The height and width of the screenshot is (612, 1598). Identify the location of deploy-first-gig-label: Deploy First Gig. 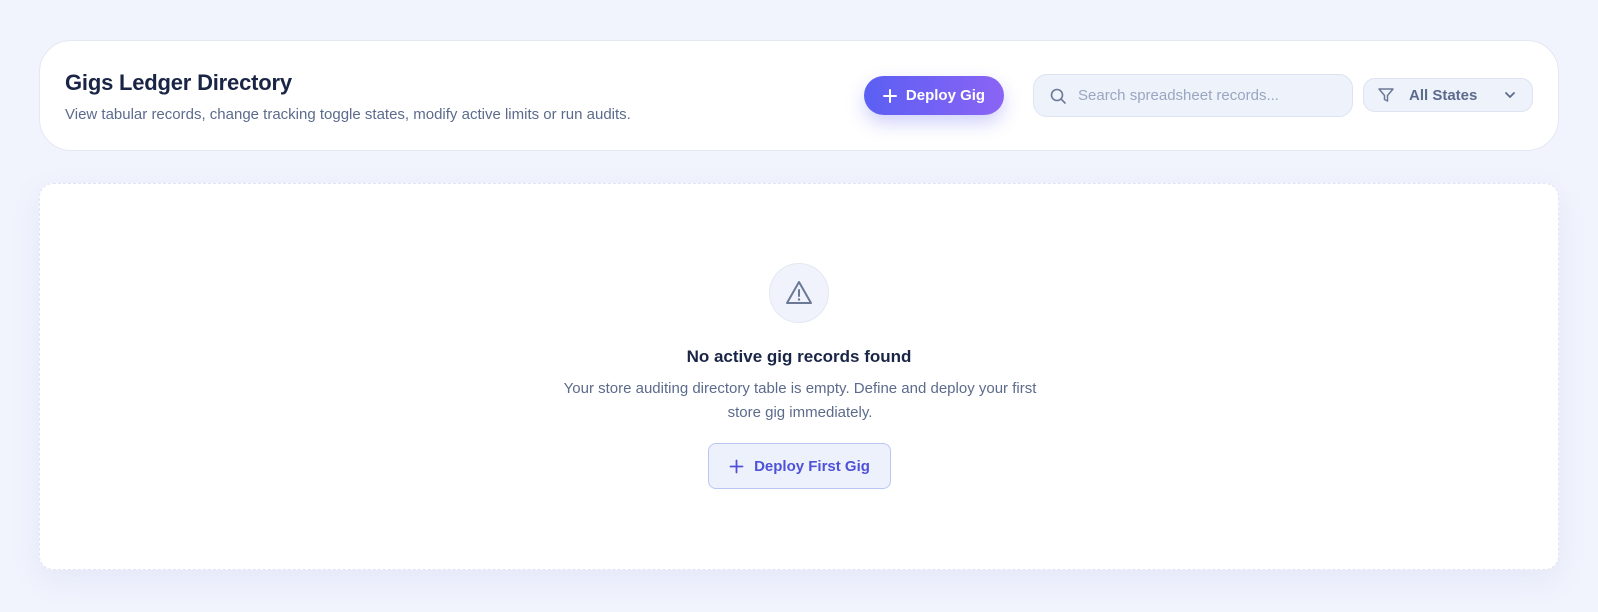
(812, 466).